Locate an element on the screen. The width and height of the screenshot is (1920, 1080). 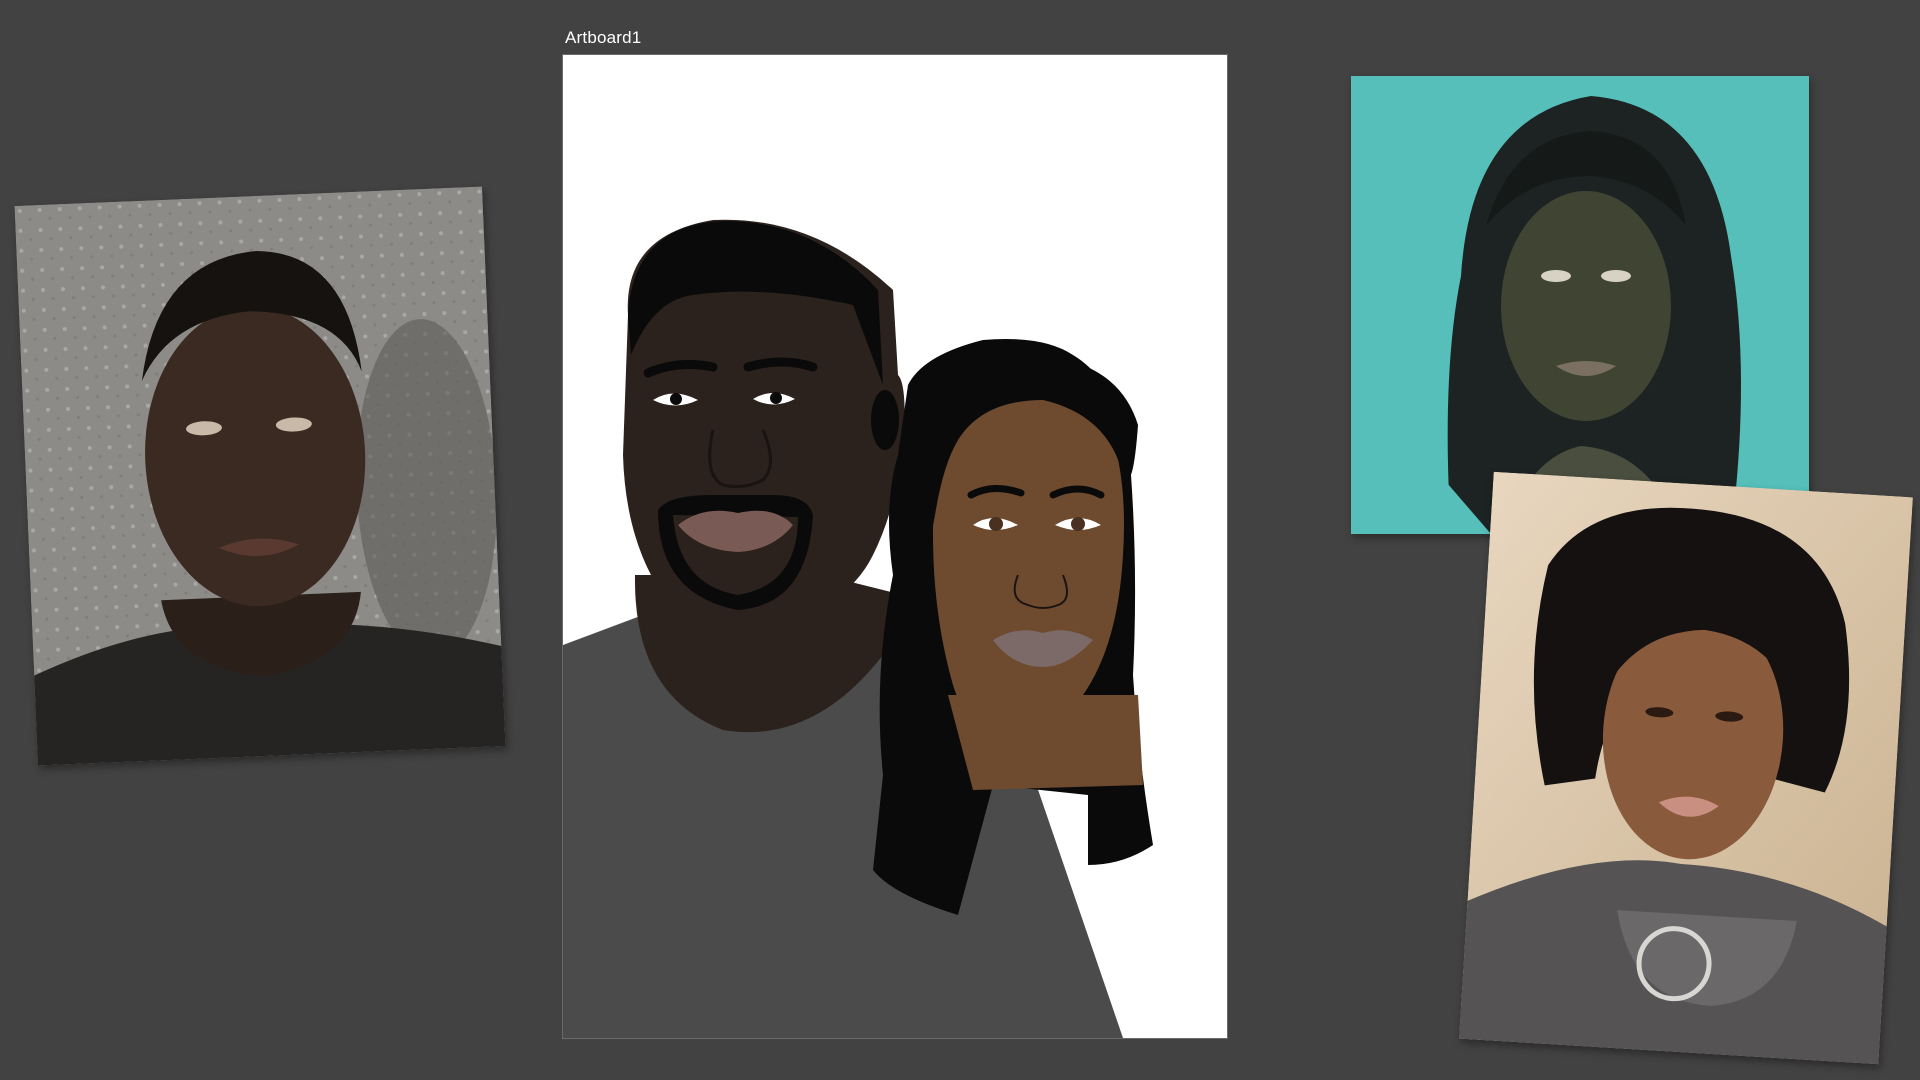
man-brow-right is located at coordinates (780, 364).